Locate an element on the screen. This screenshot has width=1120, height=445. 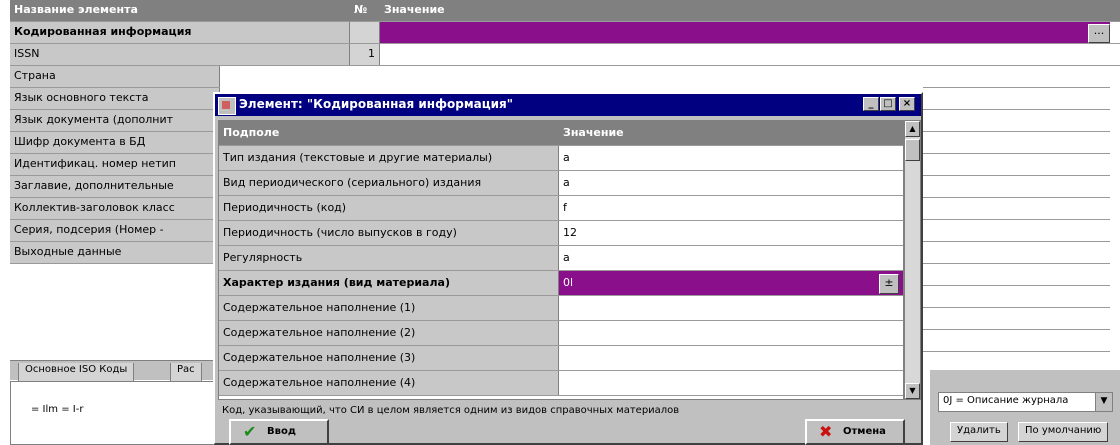
table-row: Периодичность (число выпусков в году) 12 is located at coordinates (561, 233).